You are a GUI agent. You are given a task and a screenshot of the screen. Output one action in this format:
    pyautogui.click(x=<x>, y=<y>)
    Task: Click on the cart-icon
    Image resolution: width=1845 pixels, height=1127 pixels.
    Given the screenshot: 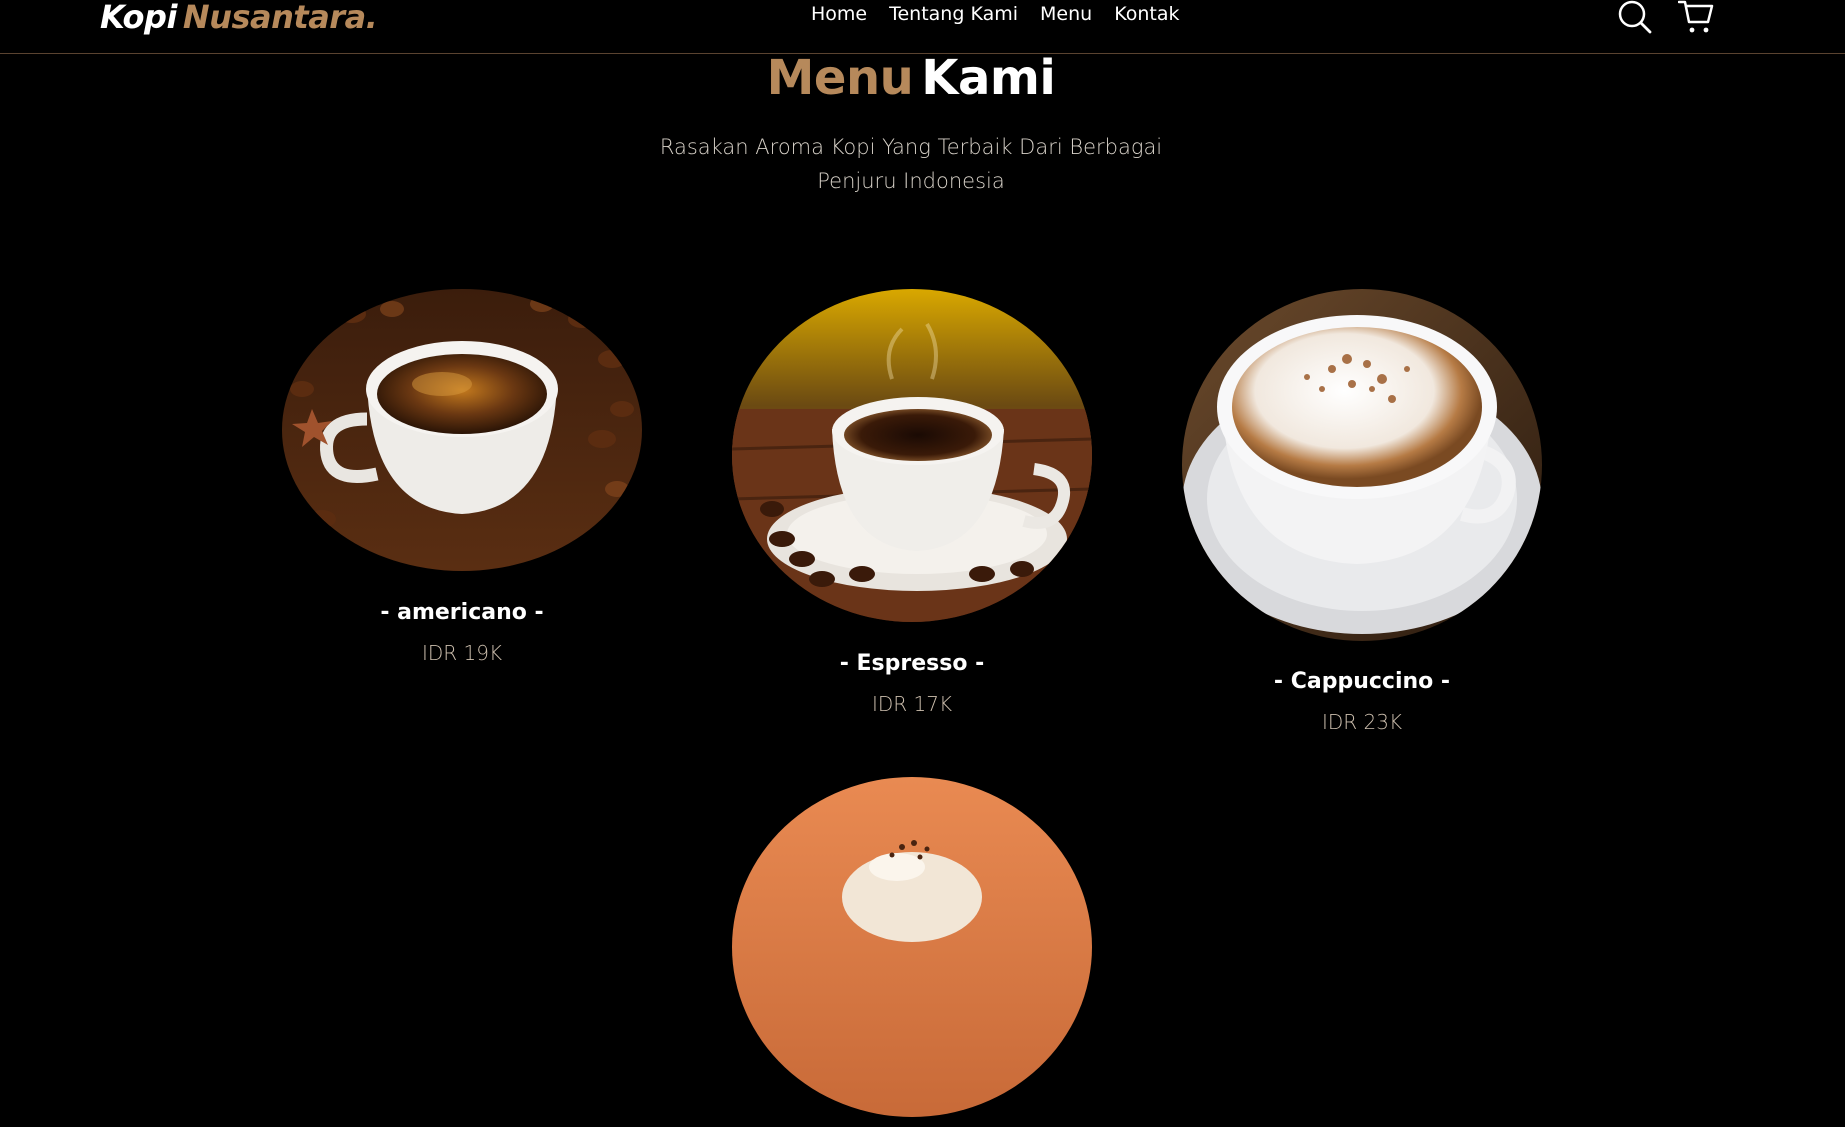 What is the action you would take?
    pyautogui.click(x=1695, y=19)
    